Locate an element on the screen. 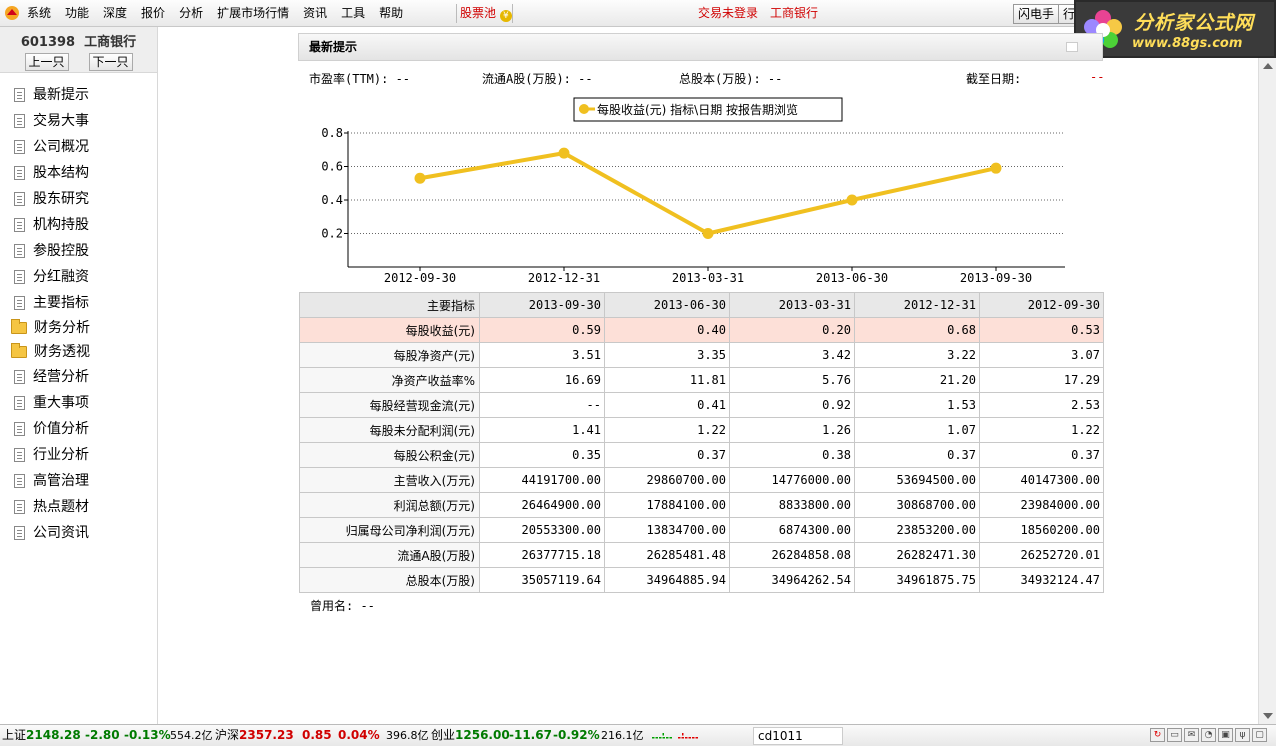 This screenshot has height=746, width=1276. sidebar-item-label: 股东研究 is located at coordinates (61, 199).